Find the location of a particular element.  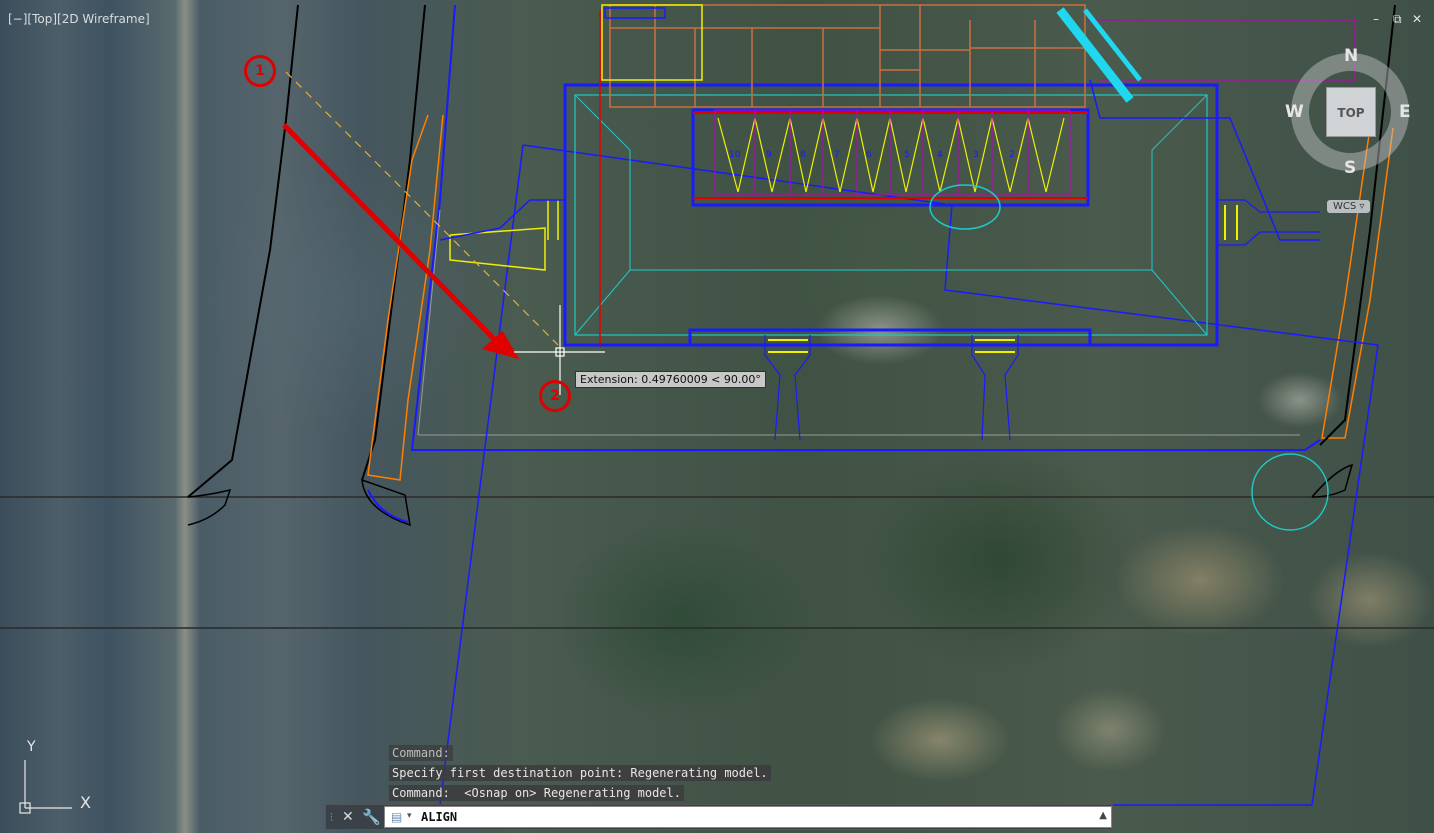

building-front is located at coordinates (891, 337).